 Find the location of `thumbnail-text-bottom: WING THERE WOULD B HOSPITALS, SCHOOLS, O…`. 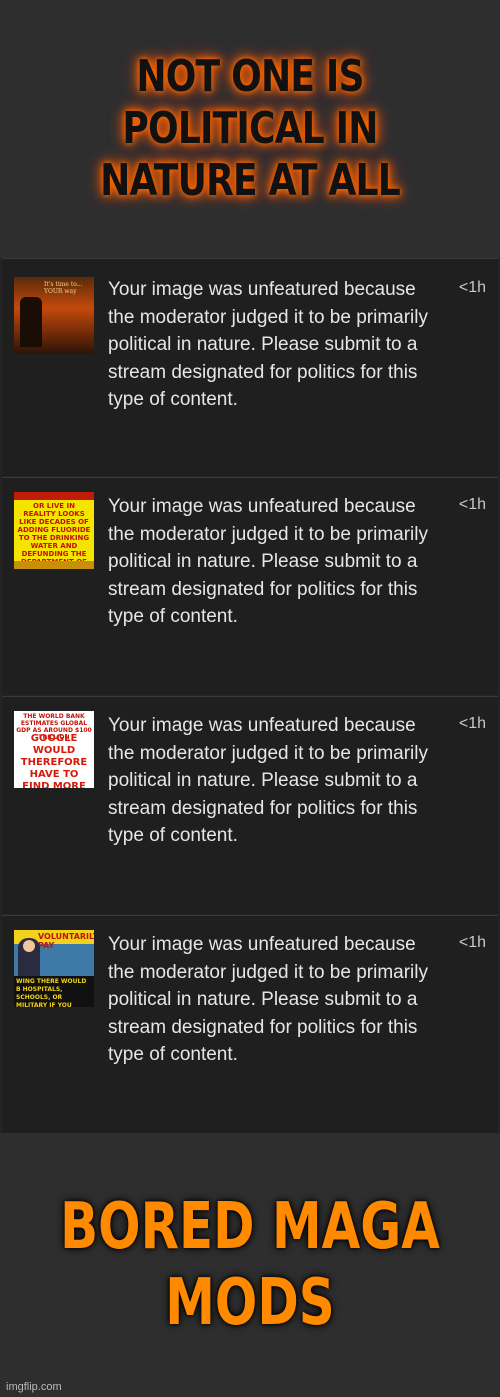

thumbnail-text-bottom: WING THERE WOULD B HOSPITALS, SCHOOLS, O… is located at coordinates (51, 992).